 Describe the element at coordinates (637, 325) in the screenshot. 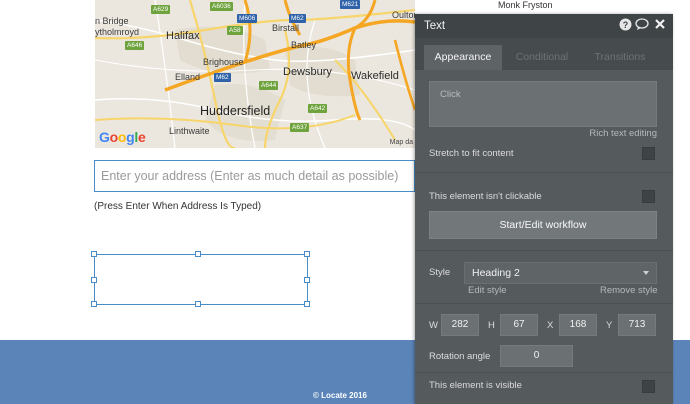

I see `y-position-input: 713` at that location.